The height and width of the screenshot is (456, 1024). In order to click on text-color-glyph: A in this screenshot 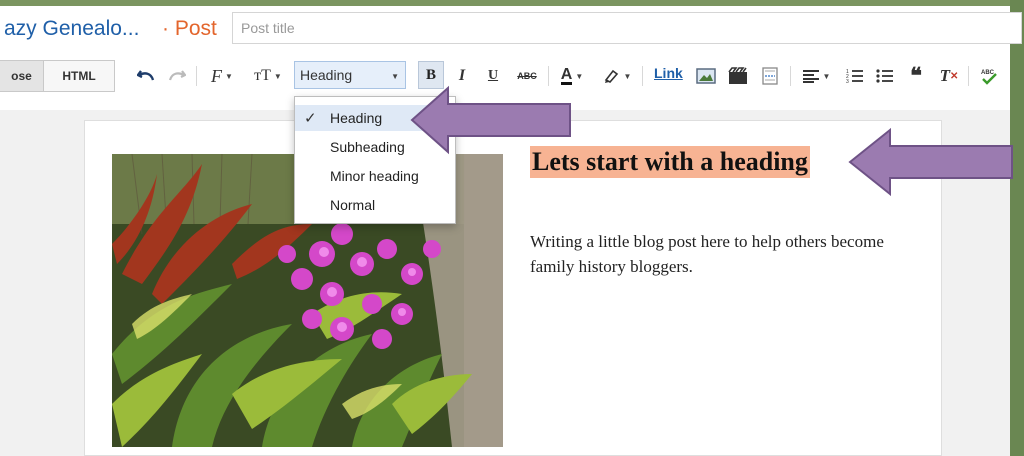, I will do `click(566, 75)`.